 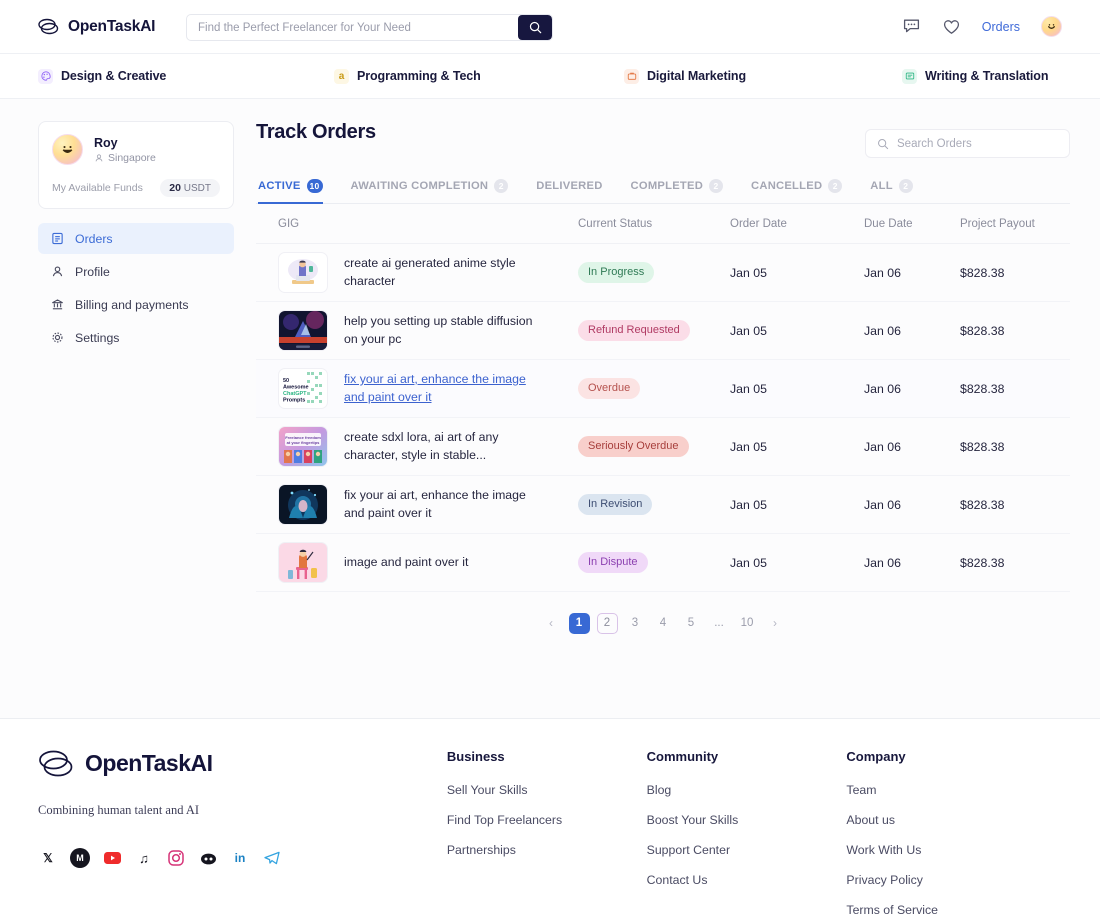 I want to click on status-badge: In Revision, so click(x=615, y=504).